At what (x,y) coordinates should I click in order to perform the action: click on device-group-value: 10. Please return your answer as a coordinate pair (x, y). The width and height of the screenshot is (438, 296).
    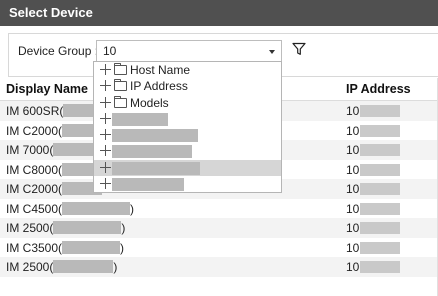
    Looking at the image, I should click on (110, 51).